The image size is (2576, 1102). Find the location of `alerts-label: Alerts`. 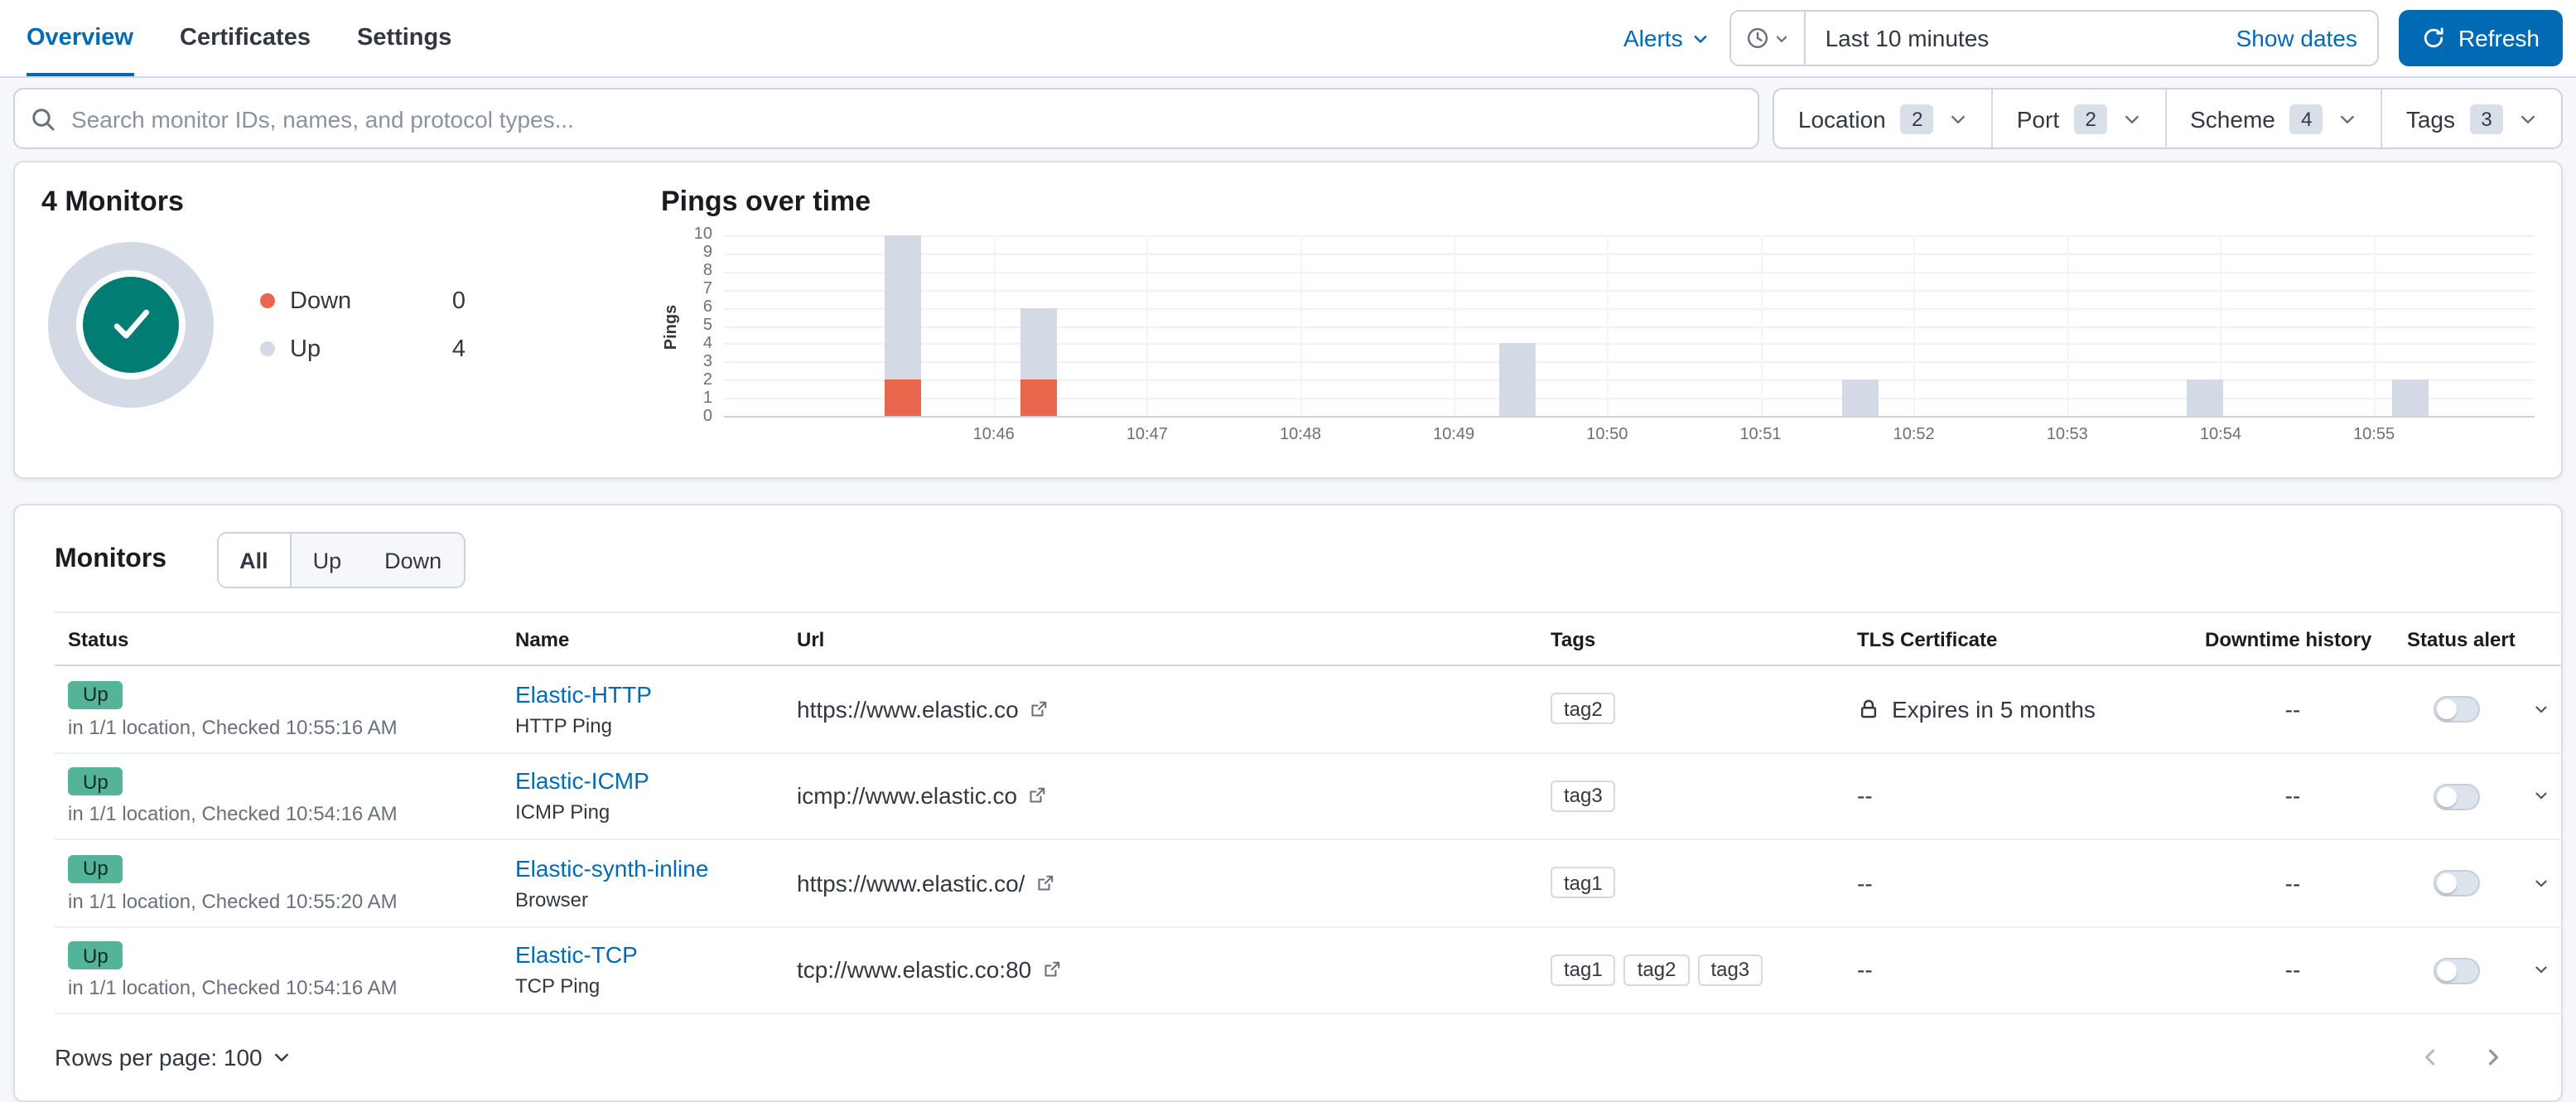

alerts-label: Alerts is located at coordinates (1653, 38).